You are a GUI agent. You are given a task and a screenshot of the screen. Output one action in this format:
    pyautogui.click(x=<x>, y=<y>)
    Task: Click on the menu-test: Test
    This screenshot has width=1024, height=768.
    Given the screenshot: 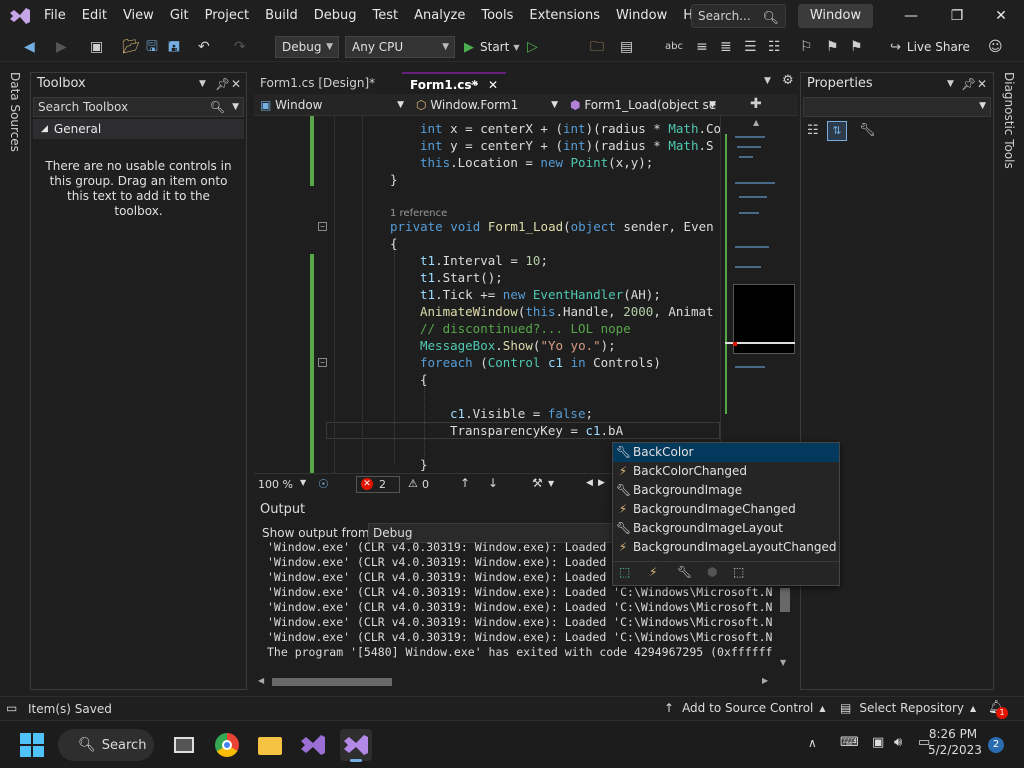 What is the action you would take?
    pyautogui.click(x=386, y=16)
    